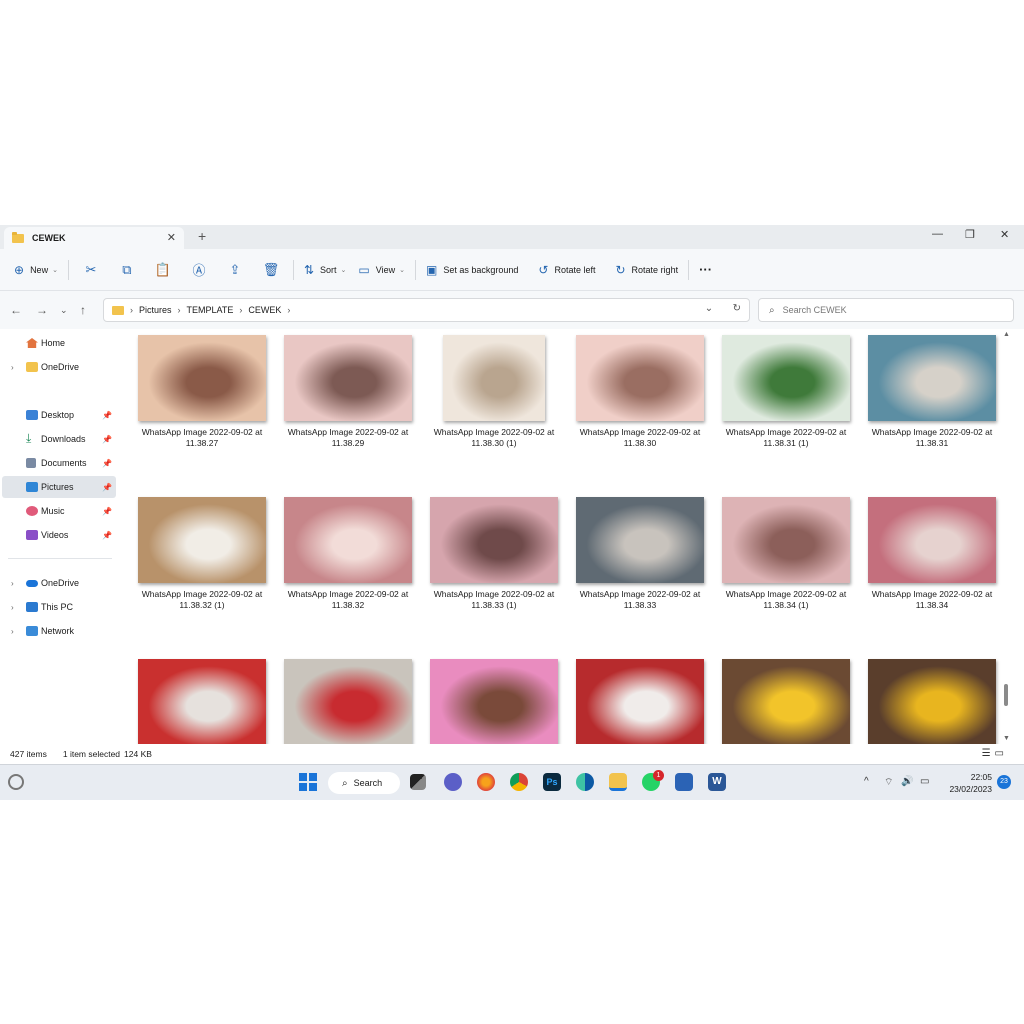 The width and height of the screenshot is (1024, 1024). Describe the element at coordinates (886, 310) in the screenshot. I see `search-input: ⌕ Search CEWEK` at that location.